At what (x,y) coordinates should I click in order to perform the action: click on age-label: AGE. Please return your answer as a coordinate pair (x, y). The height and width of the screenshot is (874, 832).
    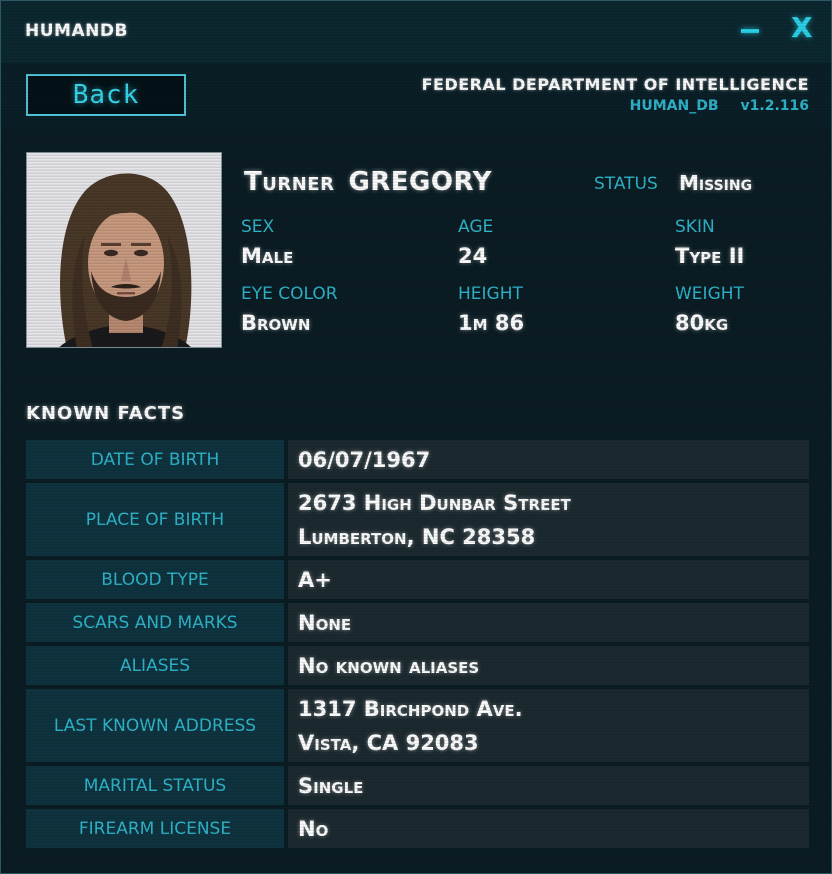
    Looking at the image, I should click on (476, 227).